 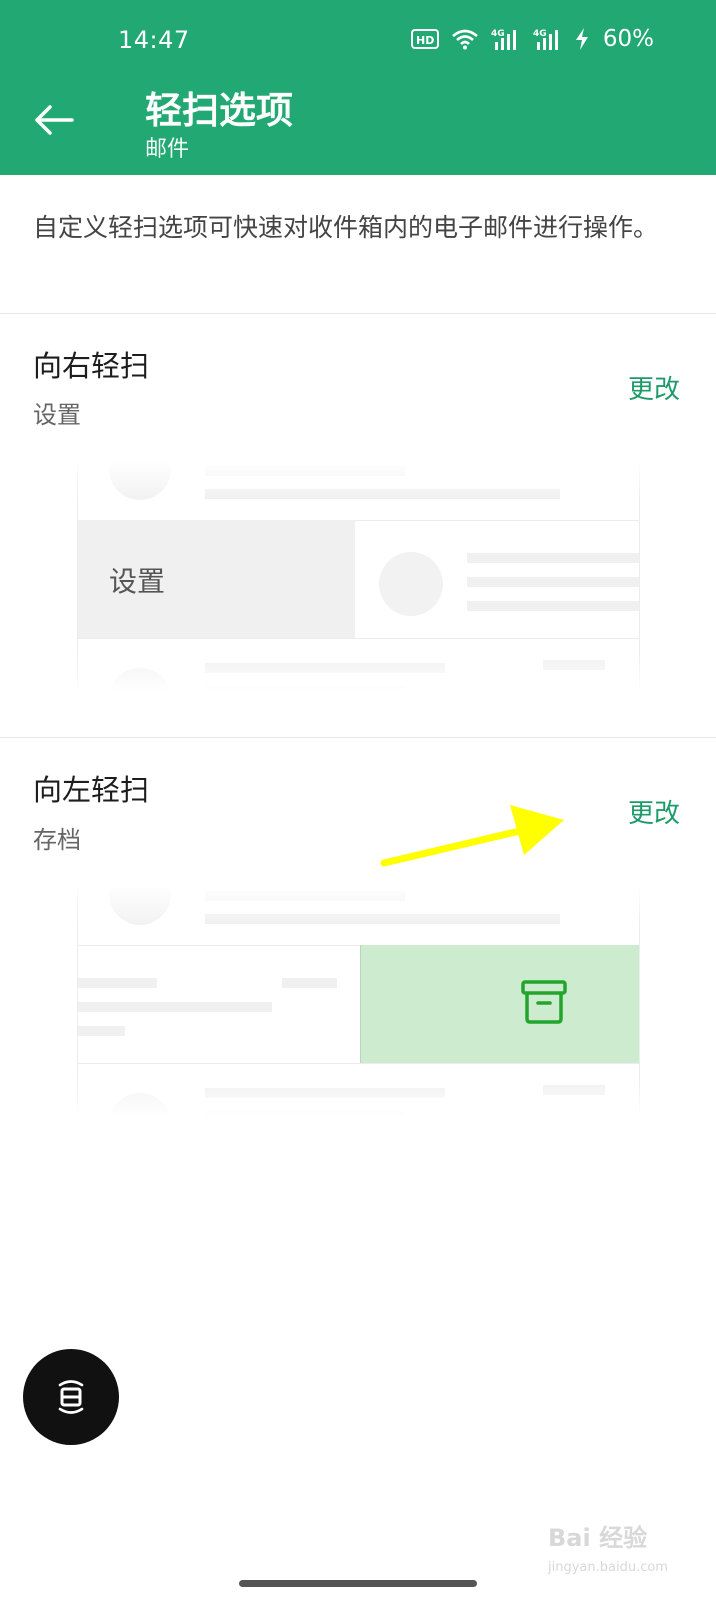 I want to click on back-button, so click(x=54, y=120).